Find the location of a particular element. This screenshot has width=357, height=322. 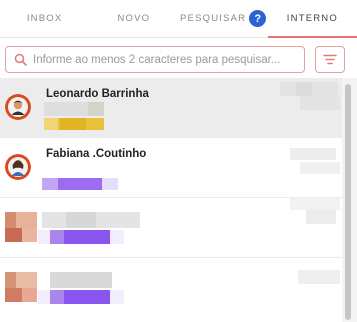

tab-inbox: INBOX is located at coordinates (44, 18).